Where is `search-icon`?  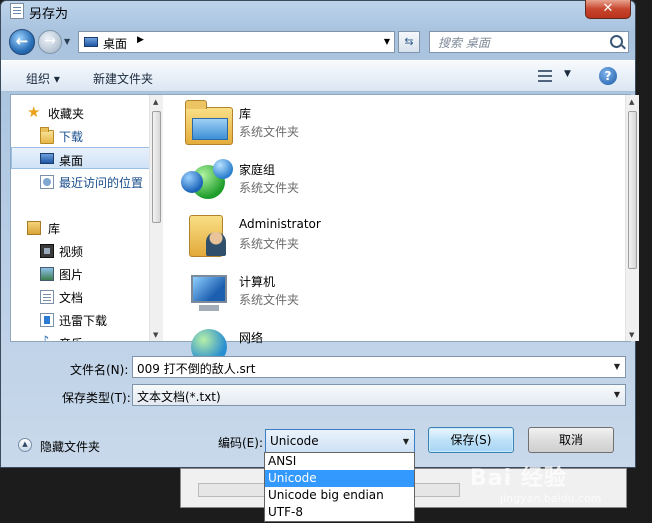
search-icon is located at coordinates (616, 41).